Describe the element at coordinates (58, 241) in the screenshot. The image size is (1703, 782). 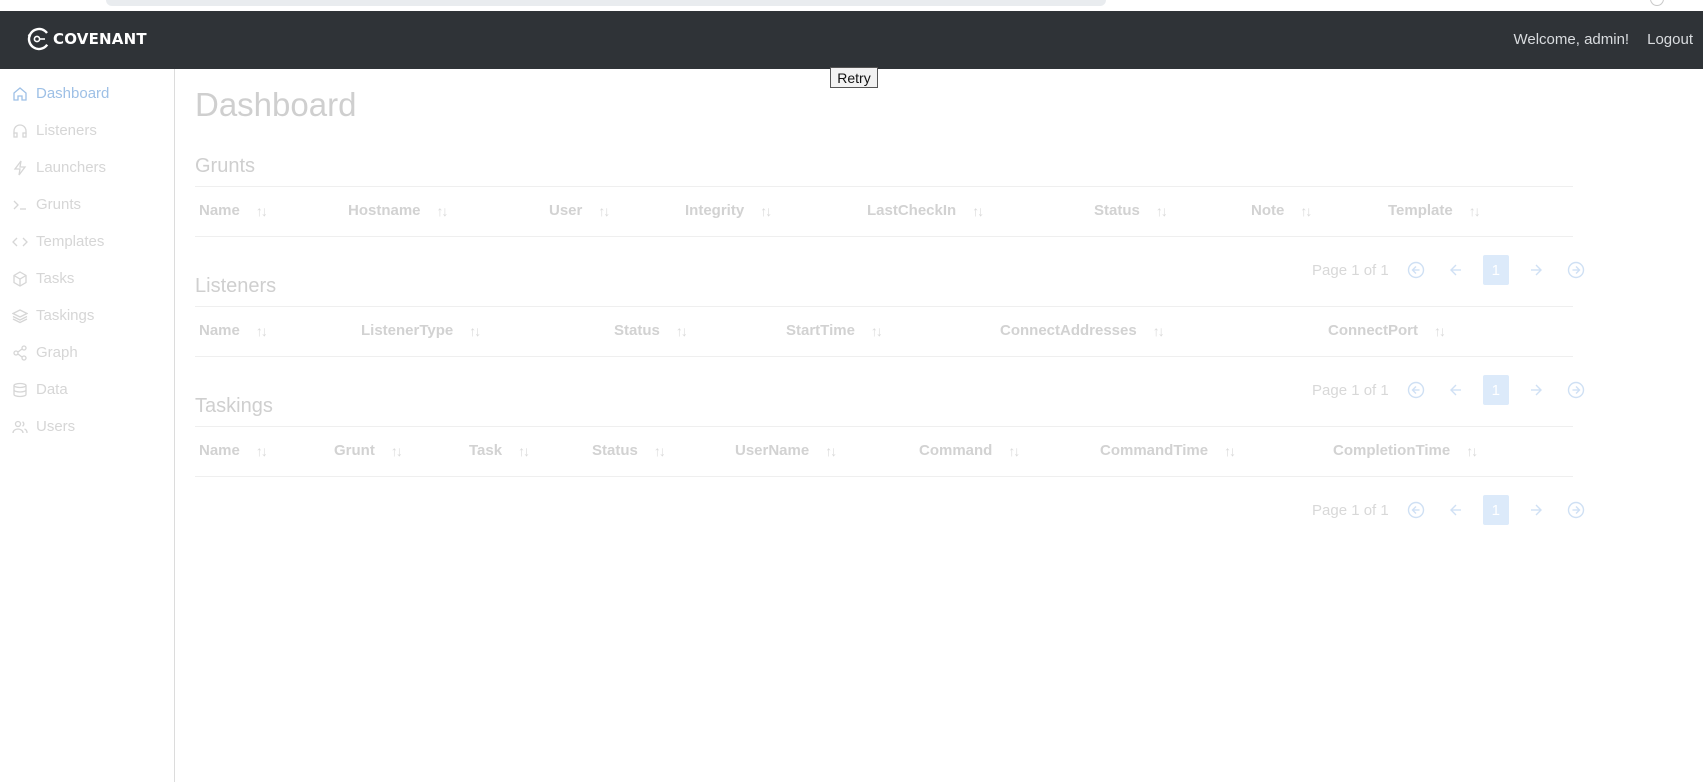
I see `sidebar-item-templates: Templates` at that location.